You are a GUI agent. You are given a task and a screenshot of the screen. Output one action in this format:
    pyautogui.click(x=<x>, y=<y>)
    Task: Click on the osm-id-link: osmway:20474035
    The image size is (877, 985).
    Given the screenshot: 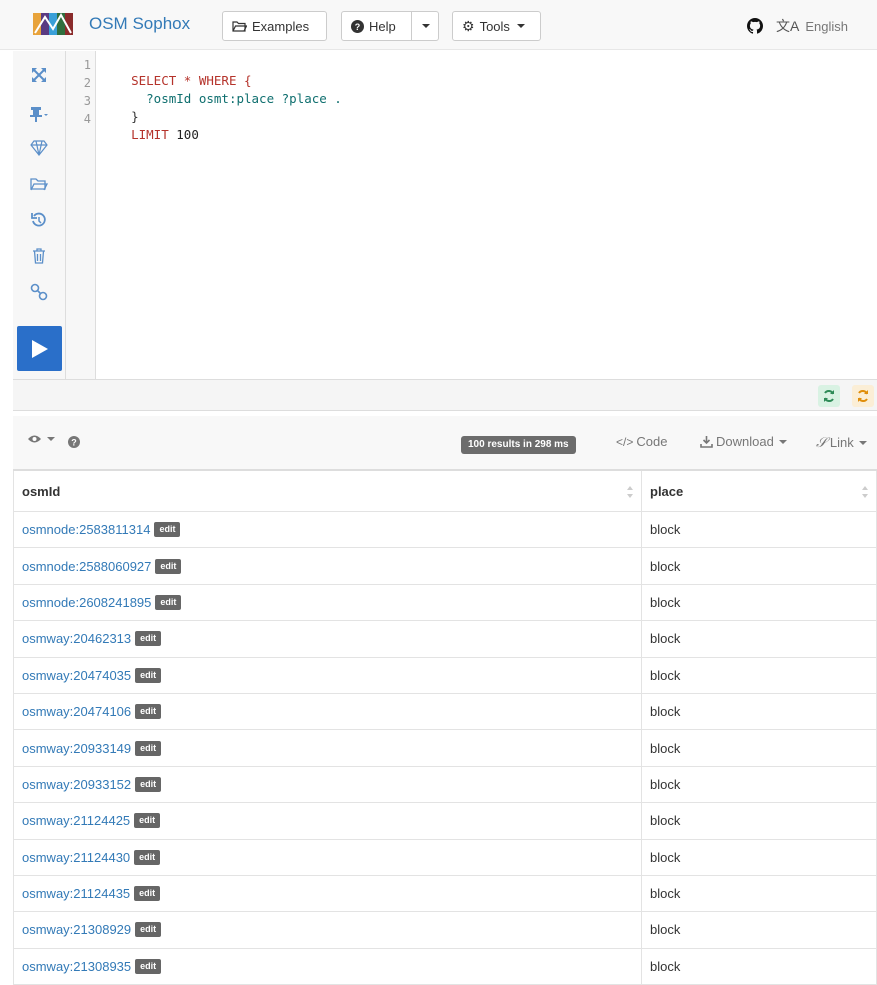 What is the action you would take?
    pyautogui.click(x=76, y=675)
    